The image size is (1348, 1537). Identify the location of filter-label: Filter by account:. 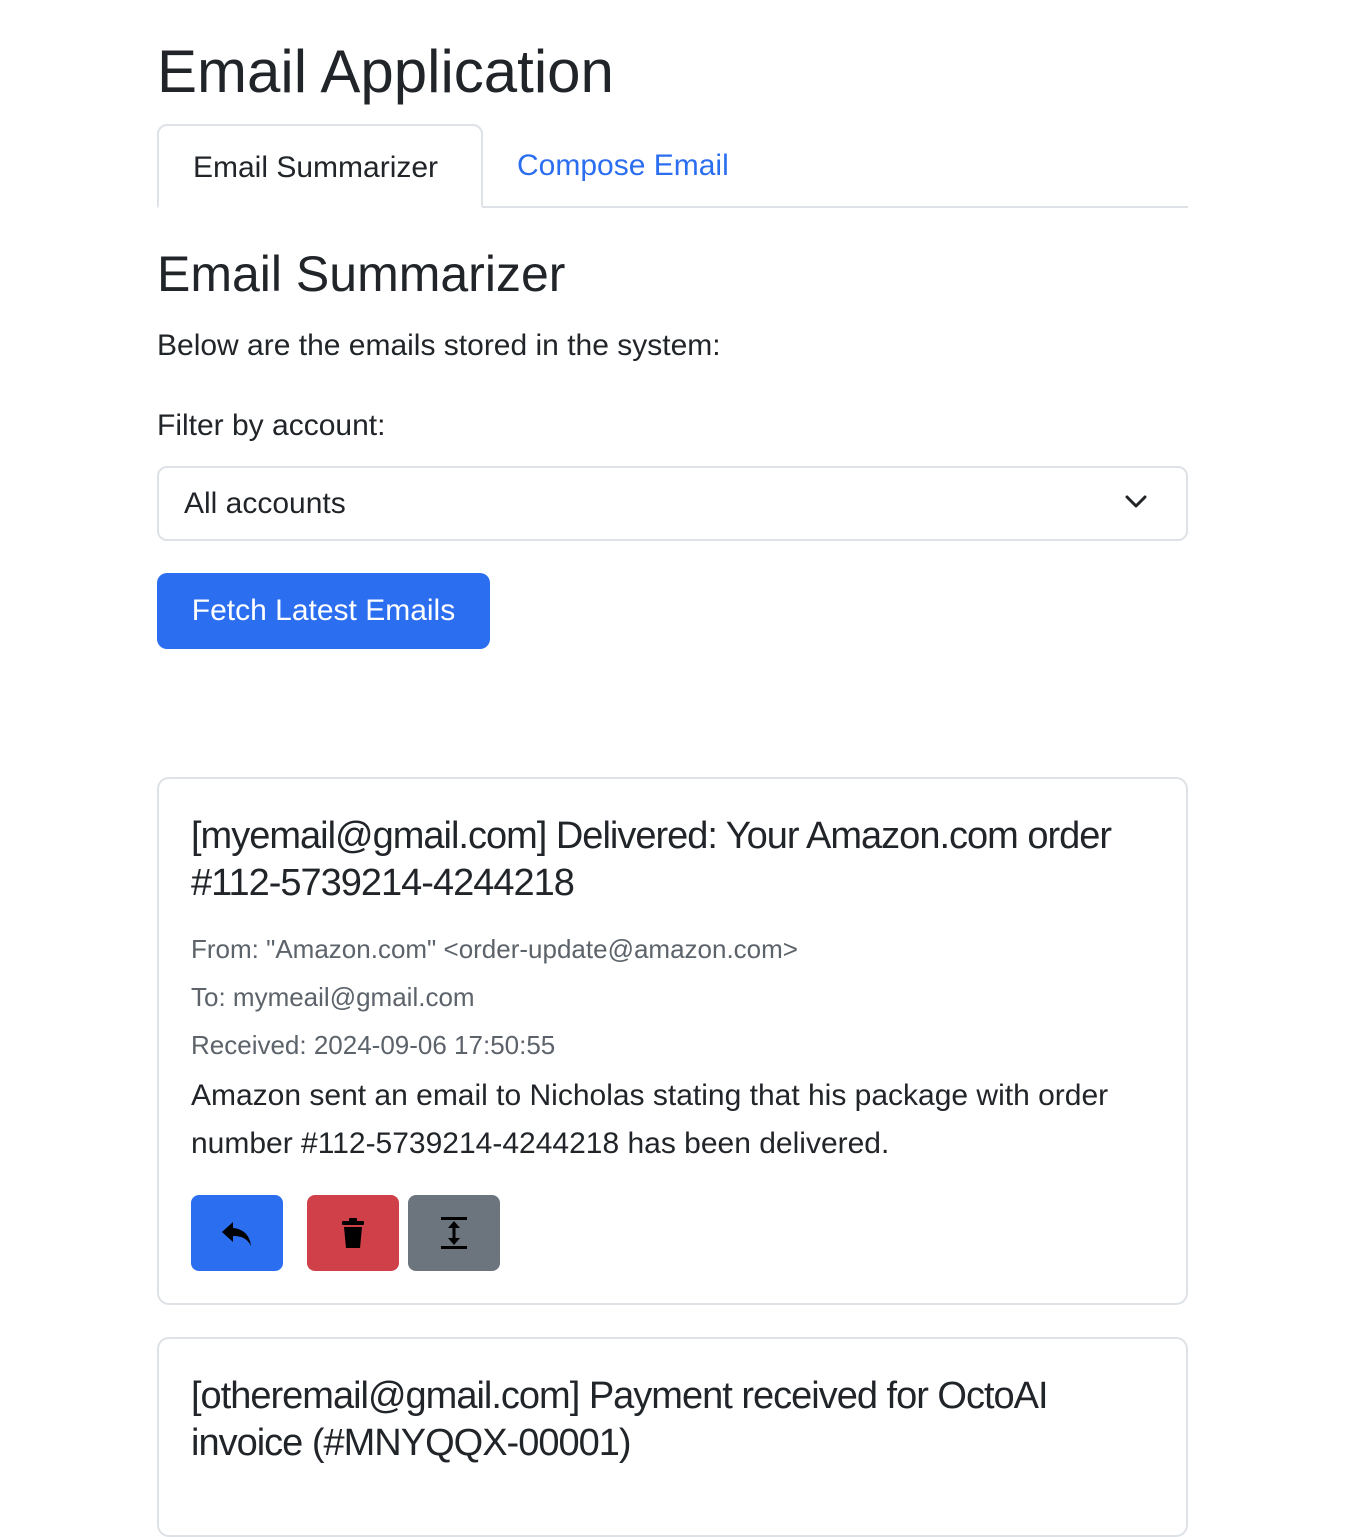
(271, 425).